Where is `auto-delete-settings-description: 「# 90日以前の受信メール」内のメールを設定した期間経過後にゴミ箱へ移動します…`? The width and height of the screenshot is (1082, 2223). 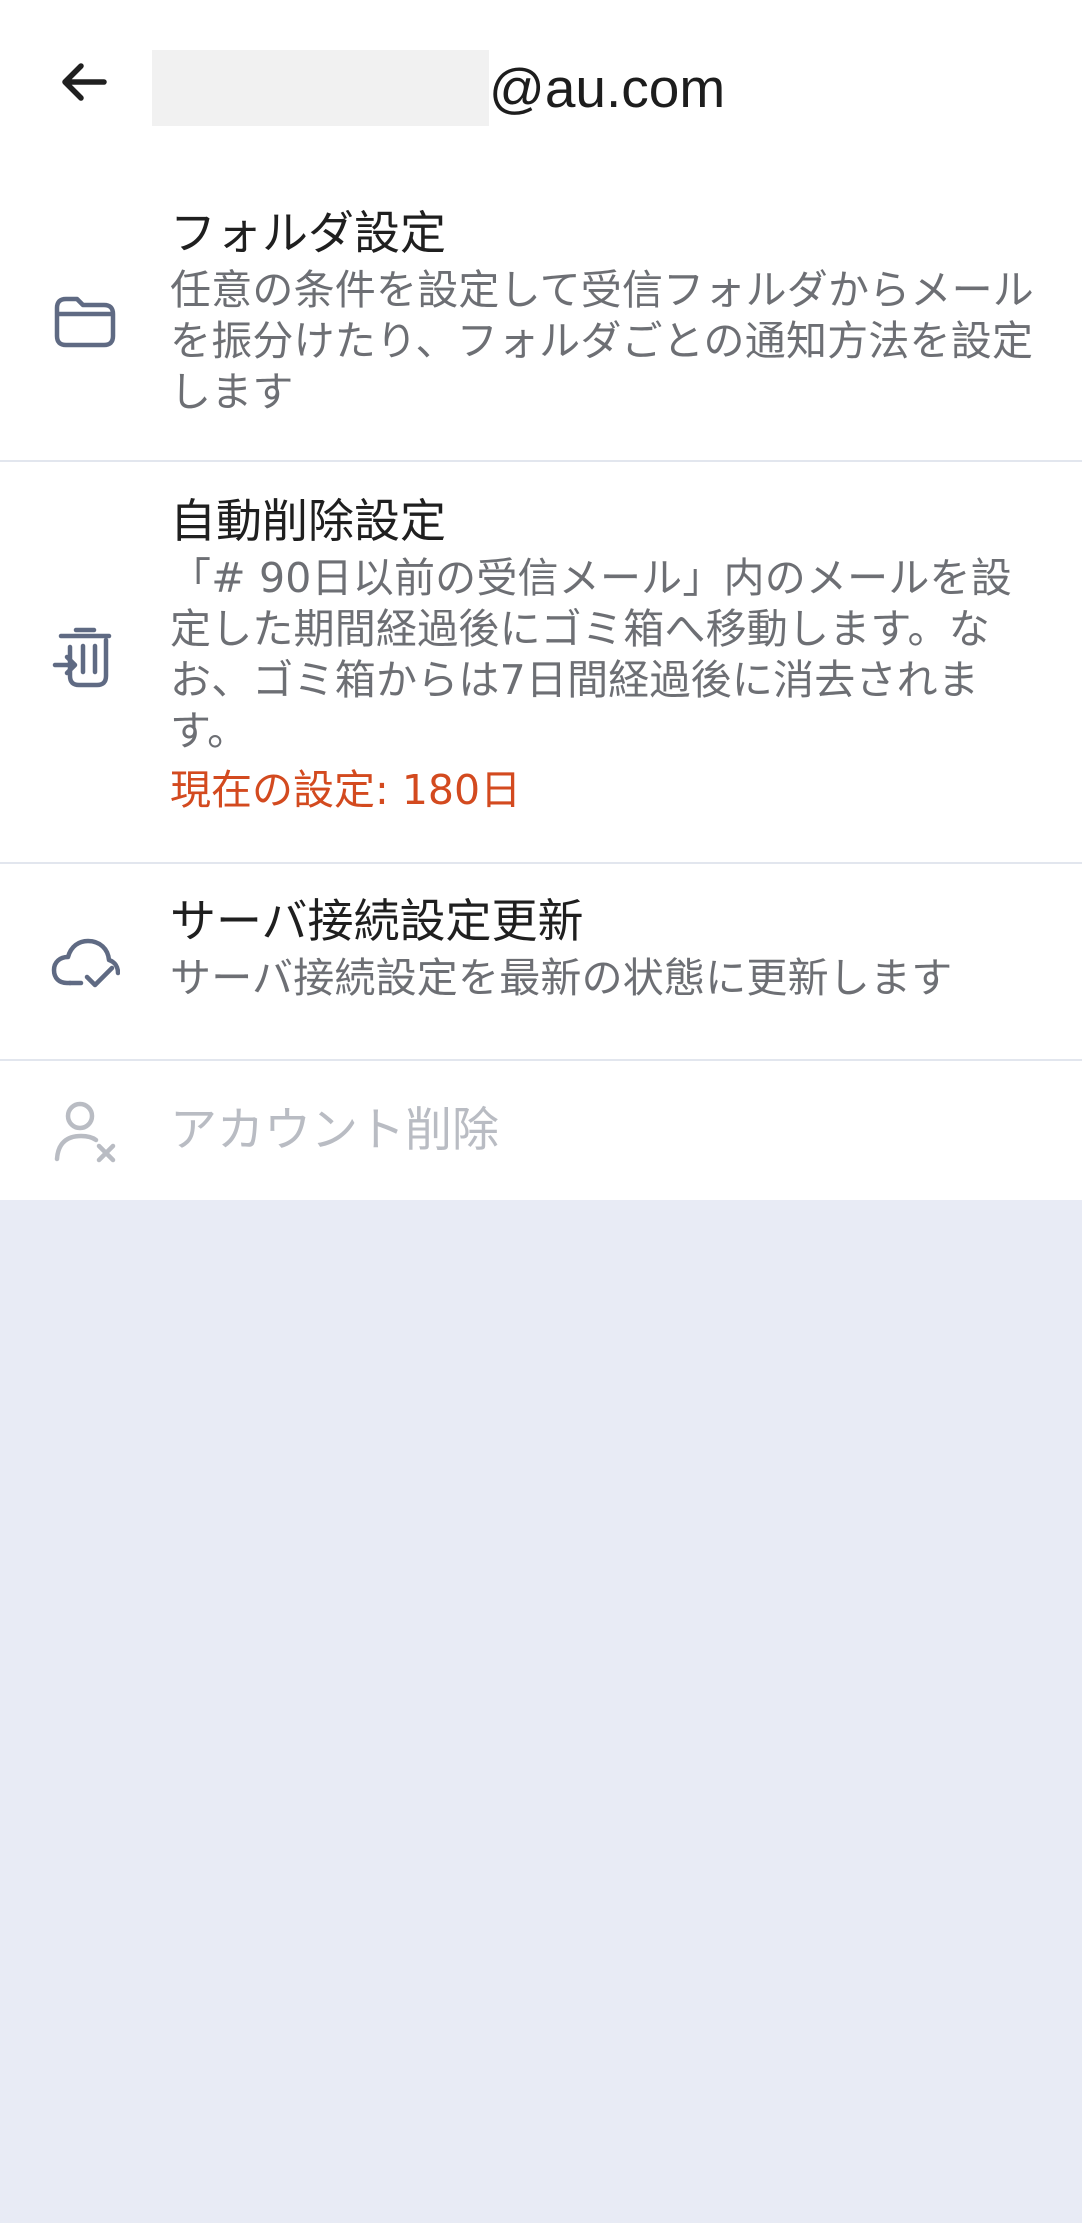
auto-delete-settings-description: 「# 90日以前の受信メール」内のメールを設定した期間経過後にゴミ箱へ移動します… is located at coordinates (591, 654).